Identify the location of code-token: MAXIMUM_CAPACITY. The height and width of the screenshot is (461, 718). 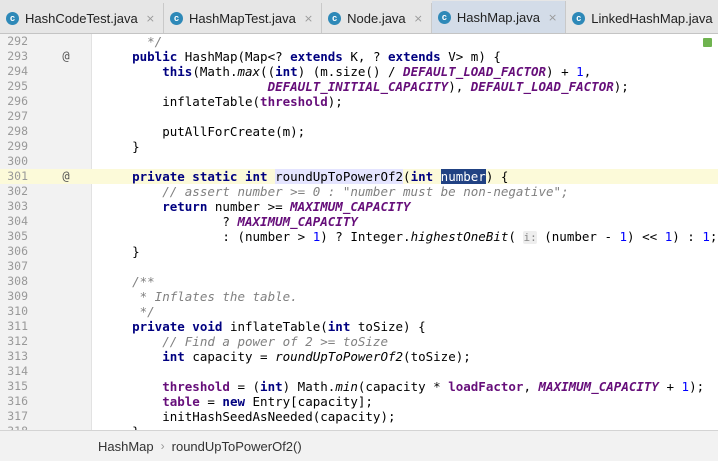
(297, 221).